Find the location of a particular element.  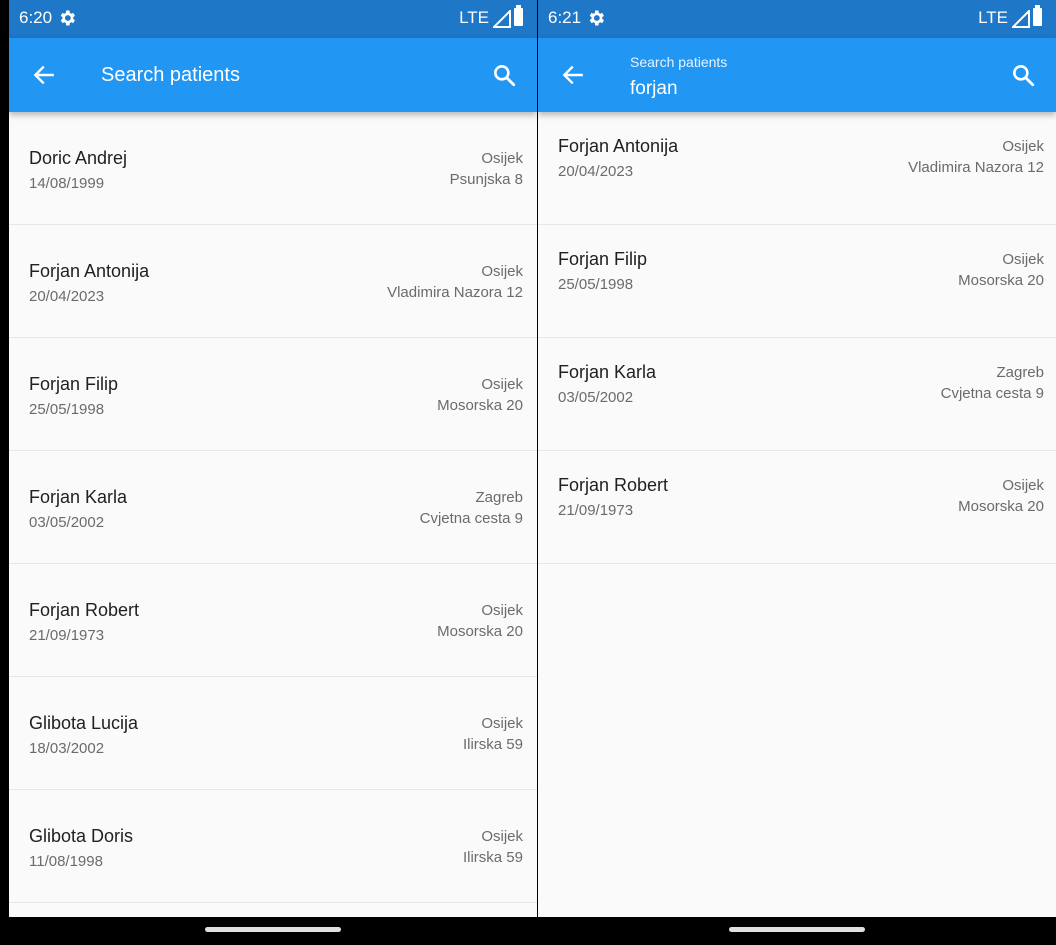

patient-dob: 14/08/1999 is located at coordinates (67, 183).